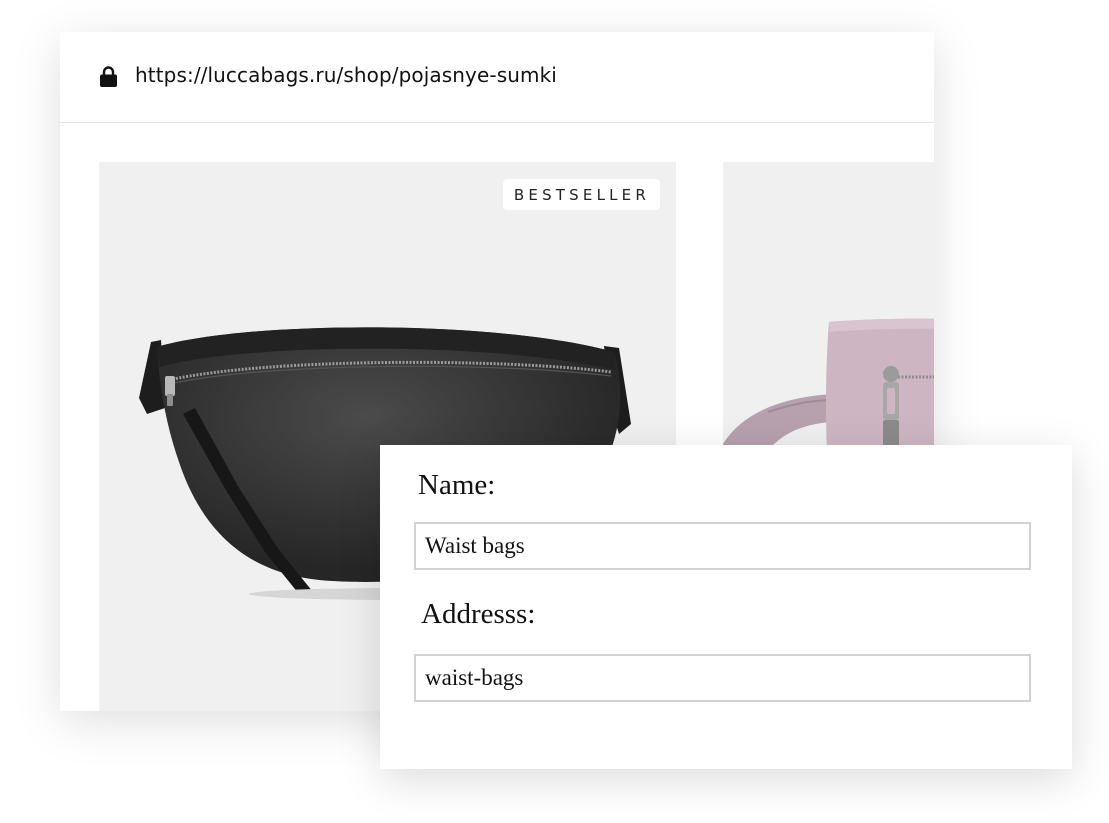  Describe the element at coordinates (346, 75) in the screenshot. I see `url-text: https://luccabags.ru/shop/pojasnye-sumki` at that location.